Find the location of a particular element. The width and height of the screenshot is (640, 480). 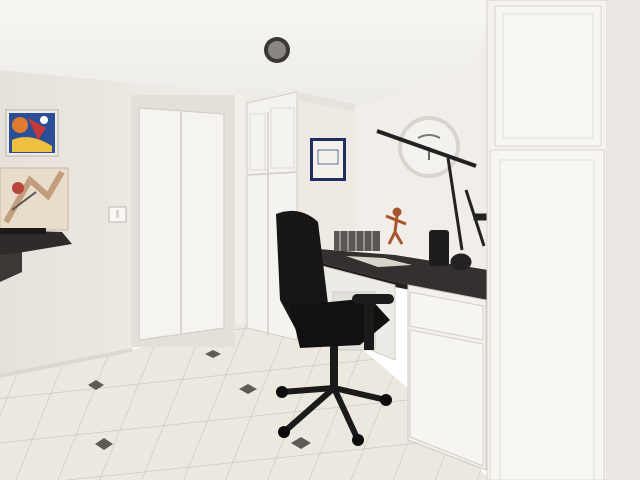

desk-speaker is located at coordinates (439, 248).